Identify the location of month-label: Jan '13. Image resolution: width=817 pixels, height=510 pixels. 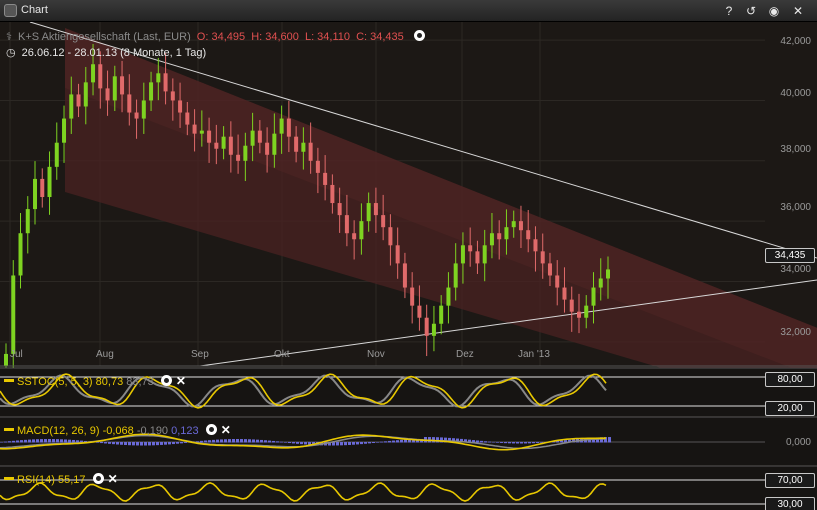
(534, 354).